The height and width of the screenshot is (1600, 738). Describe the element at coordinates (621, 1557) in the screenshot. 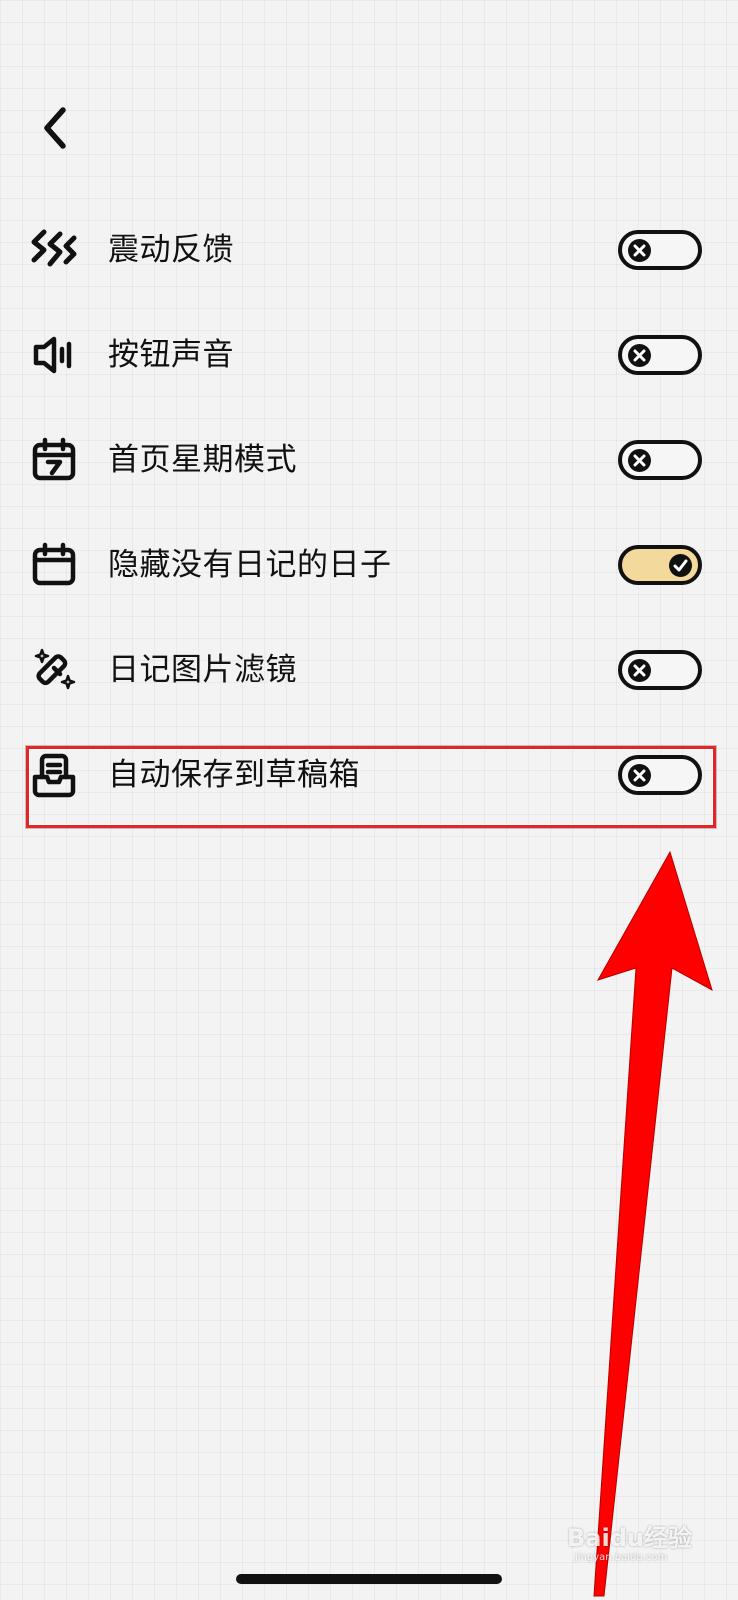

I see `watermark-url: jingyan.baidu.com` at that location.